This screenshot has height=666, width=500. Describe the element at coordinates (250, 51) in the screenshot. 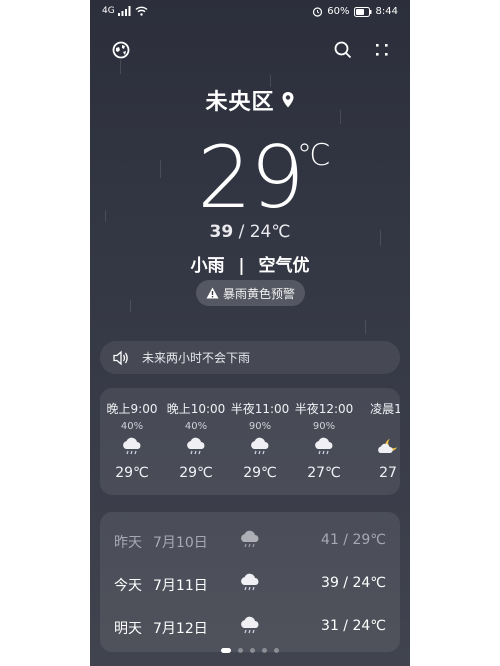

I see `top-bar` at that location.